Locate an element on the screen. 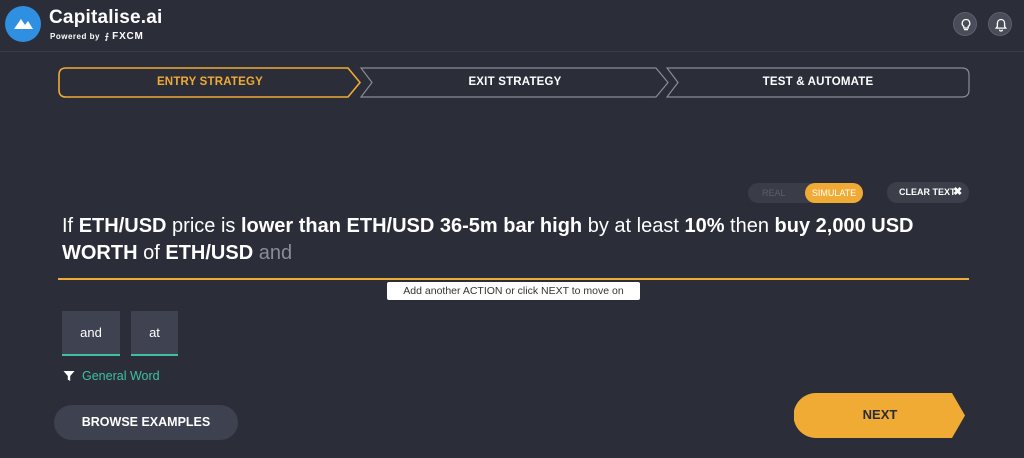 Image resolution: width=1024 pixels, height=458 pixels. step-label: ENTRY STRATEGY is located at coordinates (210, 82).